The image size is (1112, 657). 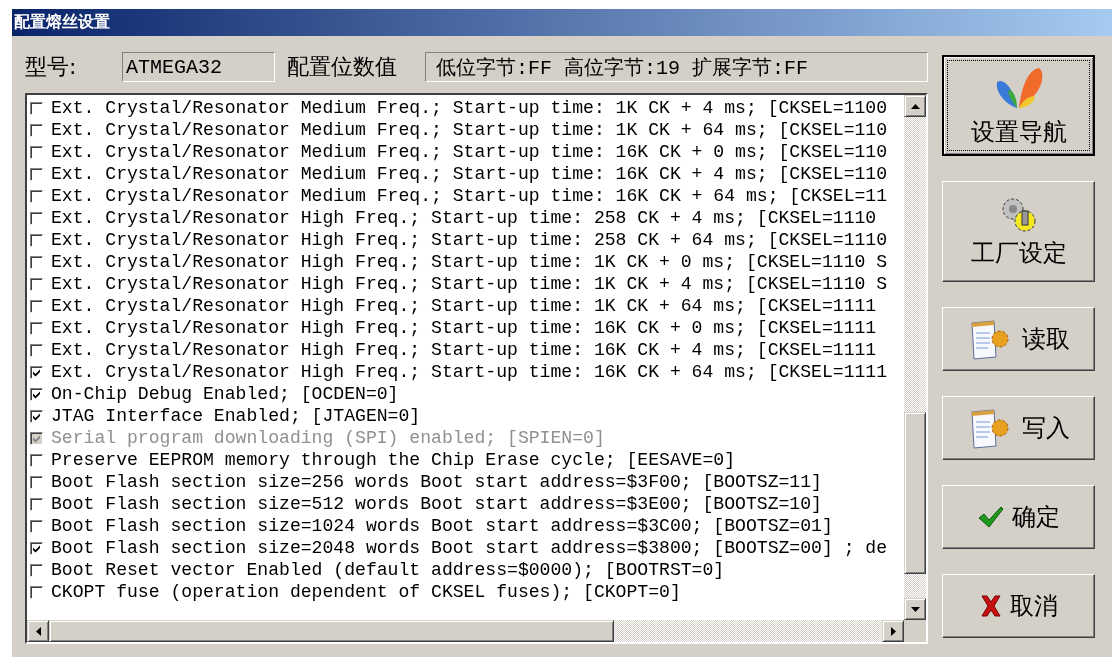 I want to click on vertical-scrollbar, so click(x=915, y=357).